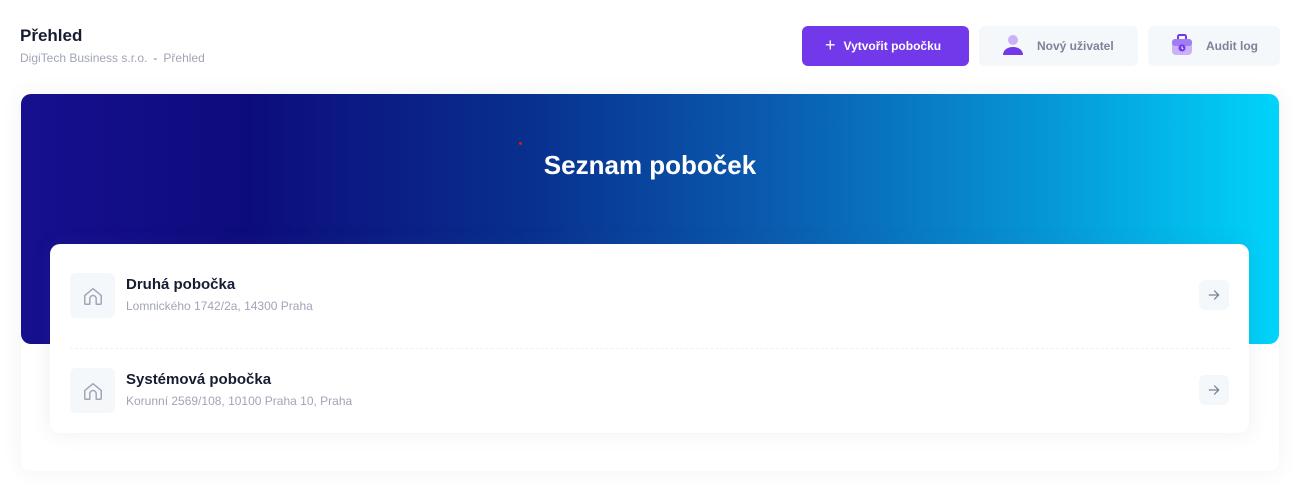 This screenshot has height=492, width=1301. Describe the element at coordinates (1075, 46) in the screenshot. I see `new-user-label: Nový uživatel` at that location.